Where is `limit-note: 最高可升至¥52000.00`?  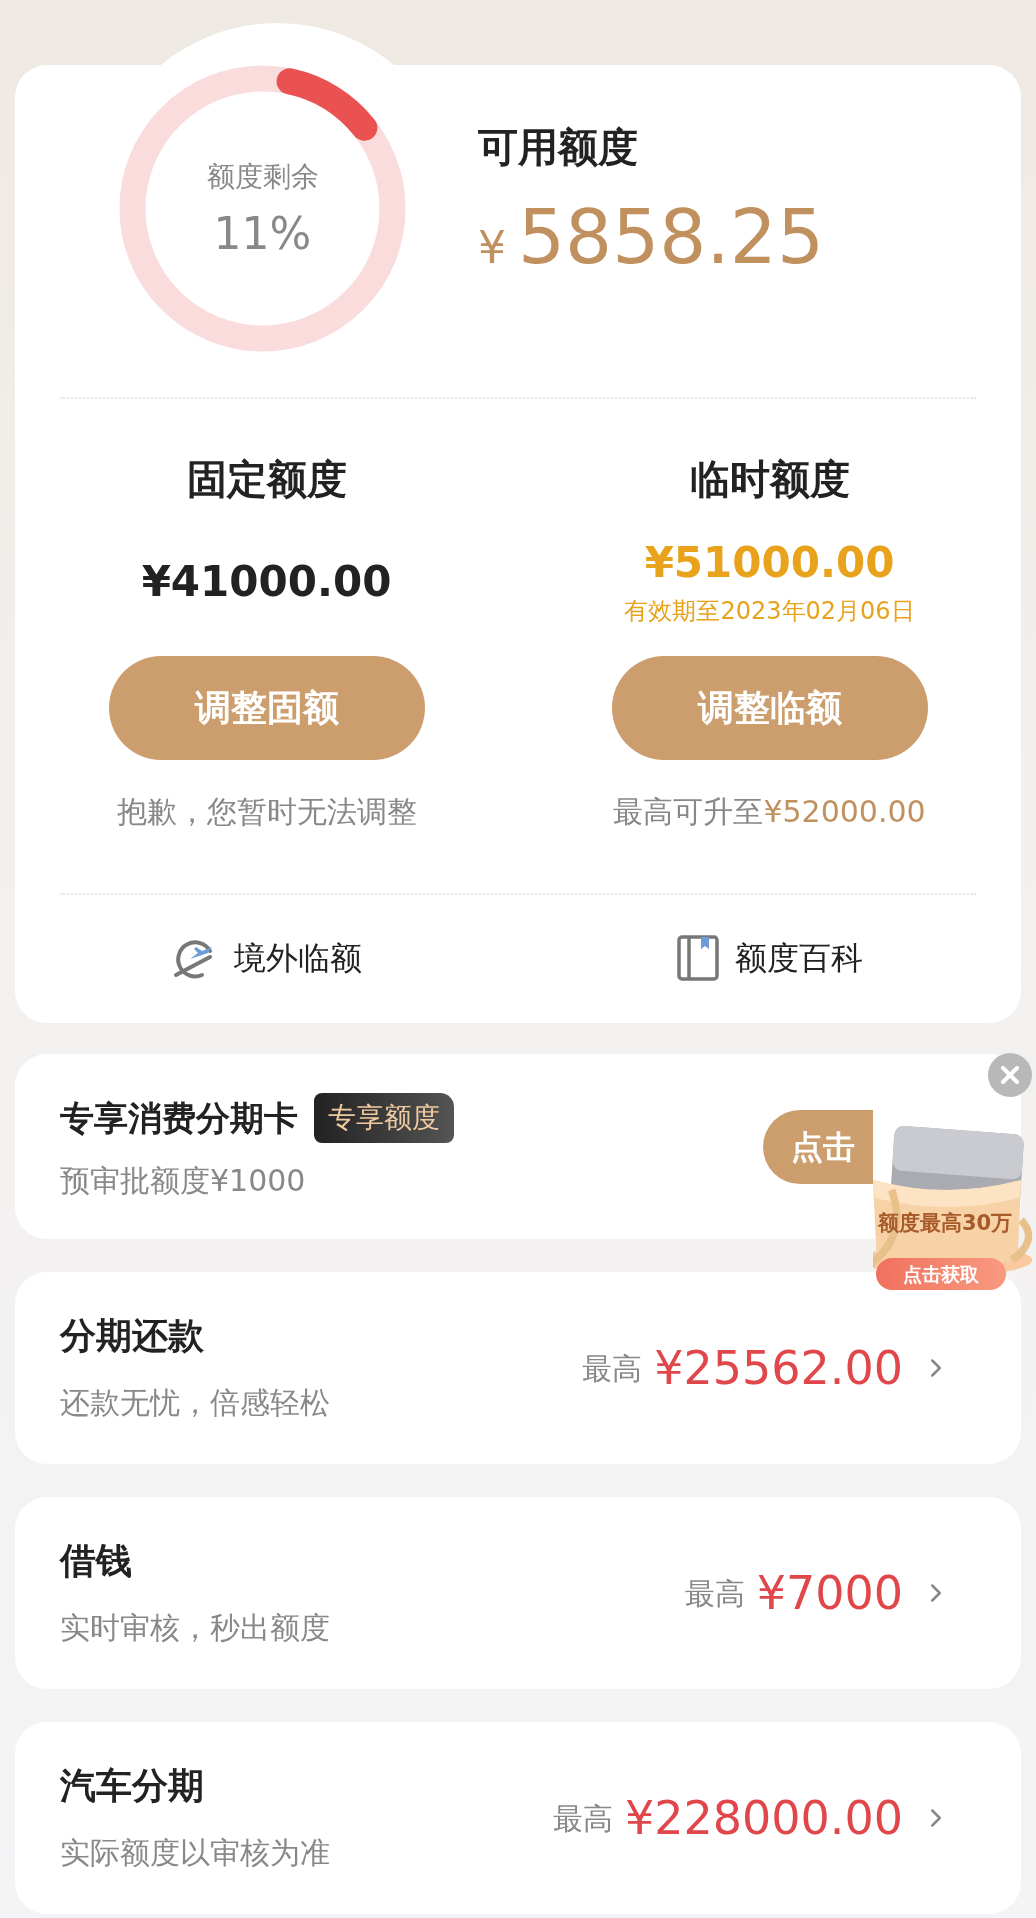
limit-note: 最高可升至¥52000.00 is located at coordinates (769, 812).